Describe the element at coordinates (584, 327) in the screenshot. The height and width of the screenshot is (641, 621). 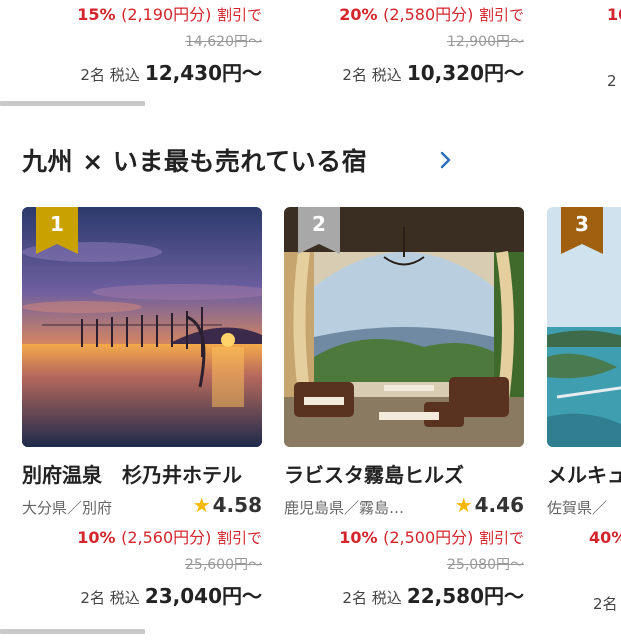
I see `hotel-image: 3` at that location.